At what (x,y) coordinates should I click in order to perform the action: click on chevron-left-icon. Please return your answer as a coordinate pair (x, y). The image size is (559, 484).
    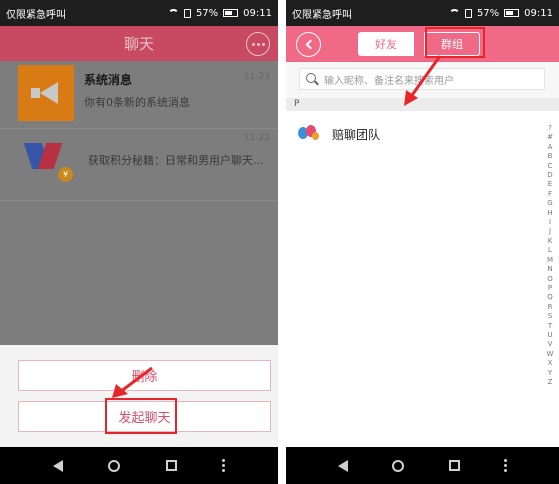
    Looking at the image, I should click on (310, 44).